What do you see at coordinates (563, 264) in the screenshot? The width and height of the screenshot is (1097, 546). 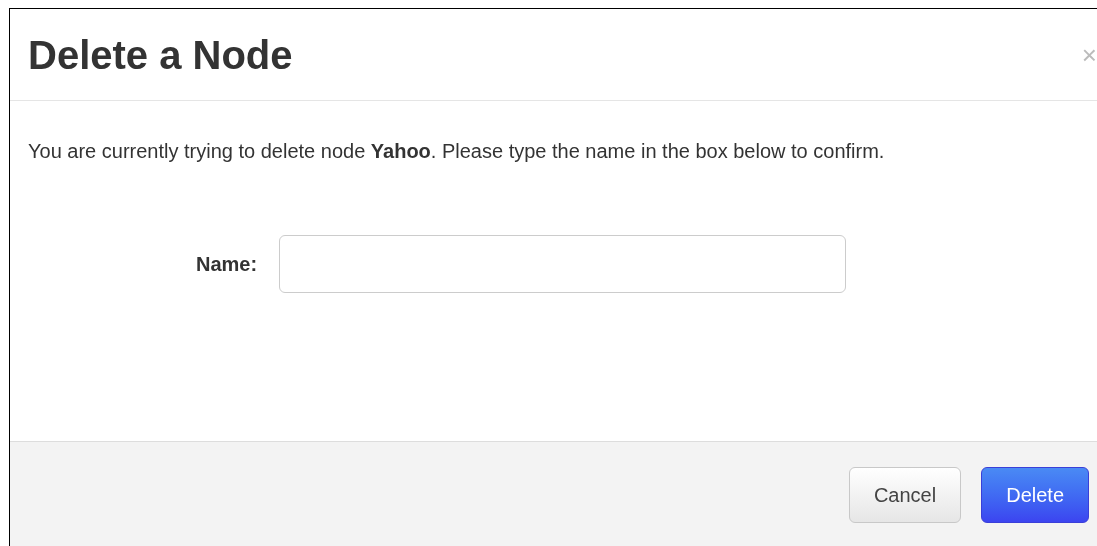 I see `name-field` at bounding box center [563, 264].